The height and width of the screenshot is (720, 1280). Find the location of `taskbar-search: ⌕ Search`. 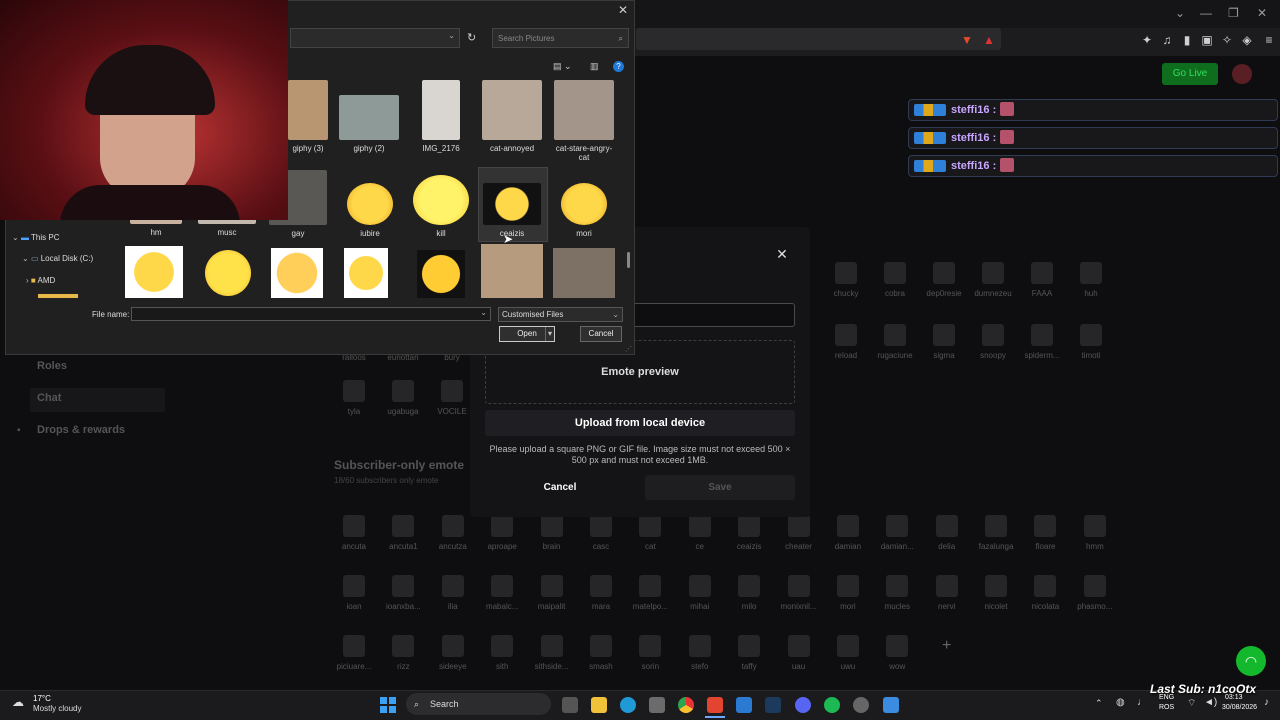

taskbar-search: ⌕ Search is located at coordinates (478, 704).